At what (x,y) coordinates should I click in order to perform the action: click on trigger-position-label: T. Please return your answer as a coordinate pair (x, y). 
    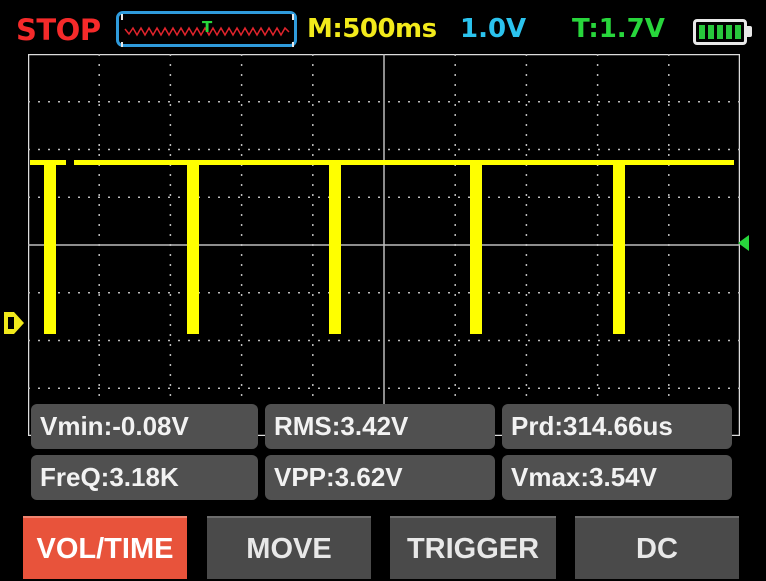
    Looking at the image, I should click on (207, 27).